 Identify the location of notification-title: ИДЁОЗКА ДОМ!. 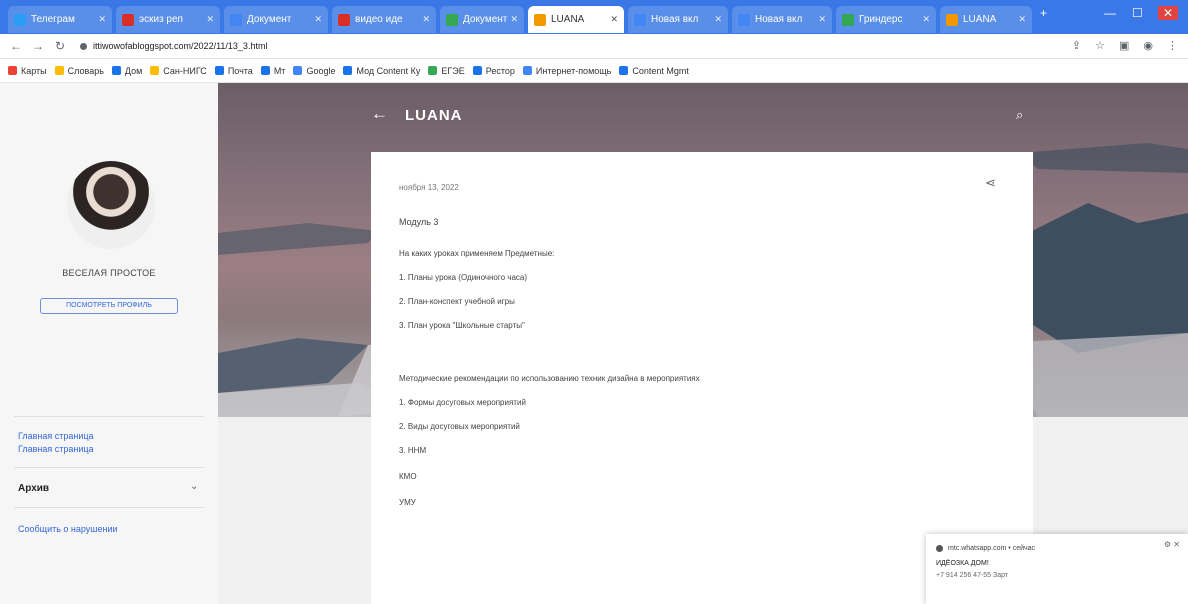
(962, 563).